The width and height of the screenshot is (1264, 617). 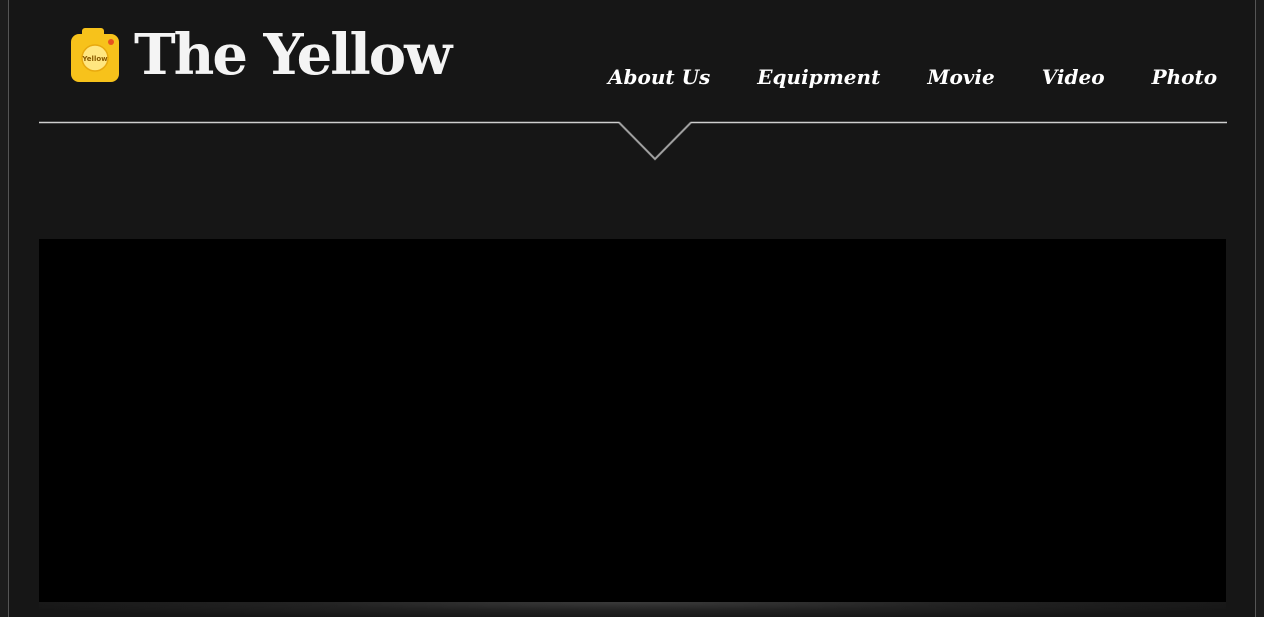 What do you see at coordinates (1073, 77) in the screenshot?
I see `nav-item-video: Video` at bounding box center [1073, 77].